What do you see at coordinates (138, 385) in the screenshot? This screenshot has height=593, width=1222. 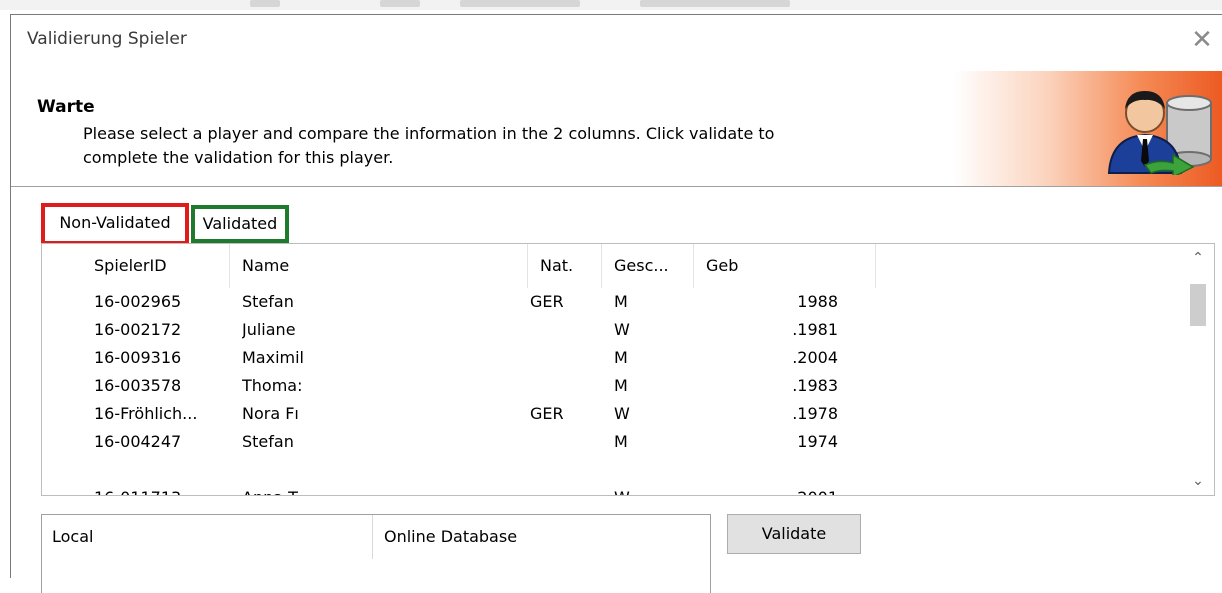 I see `cell-spielerid: 16-003578` at bounding box center [138, 385].